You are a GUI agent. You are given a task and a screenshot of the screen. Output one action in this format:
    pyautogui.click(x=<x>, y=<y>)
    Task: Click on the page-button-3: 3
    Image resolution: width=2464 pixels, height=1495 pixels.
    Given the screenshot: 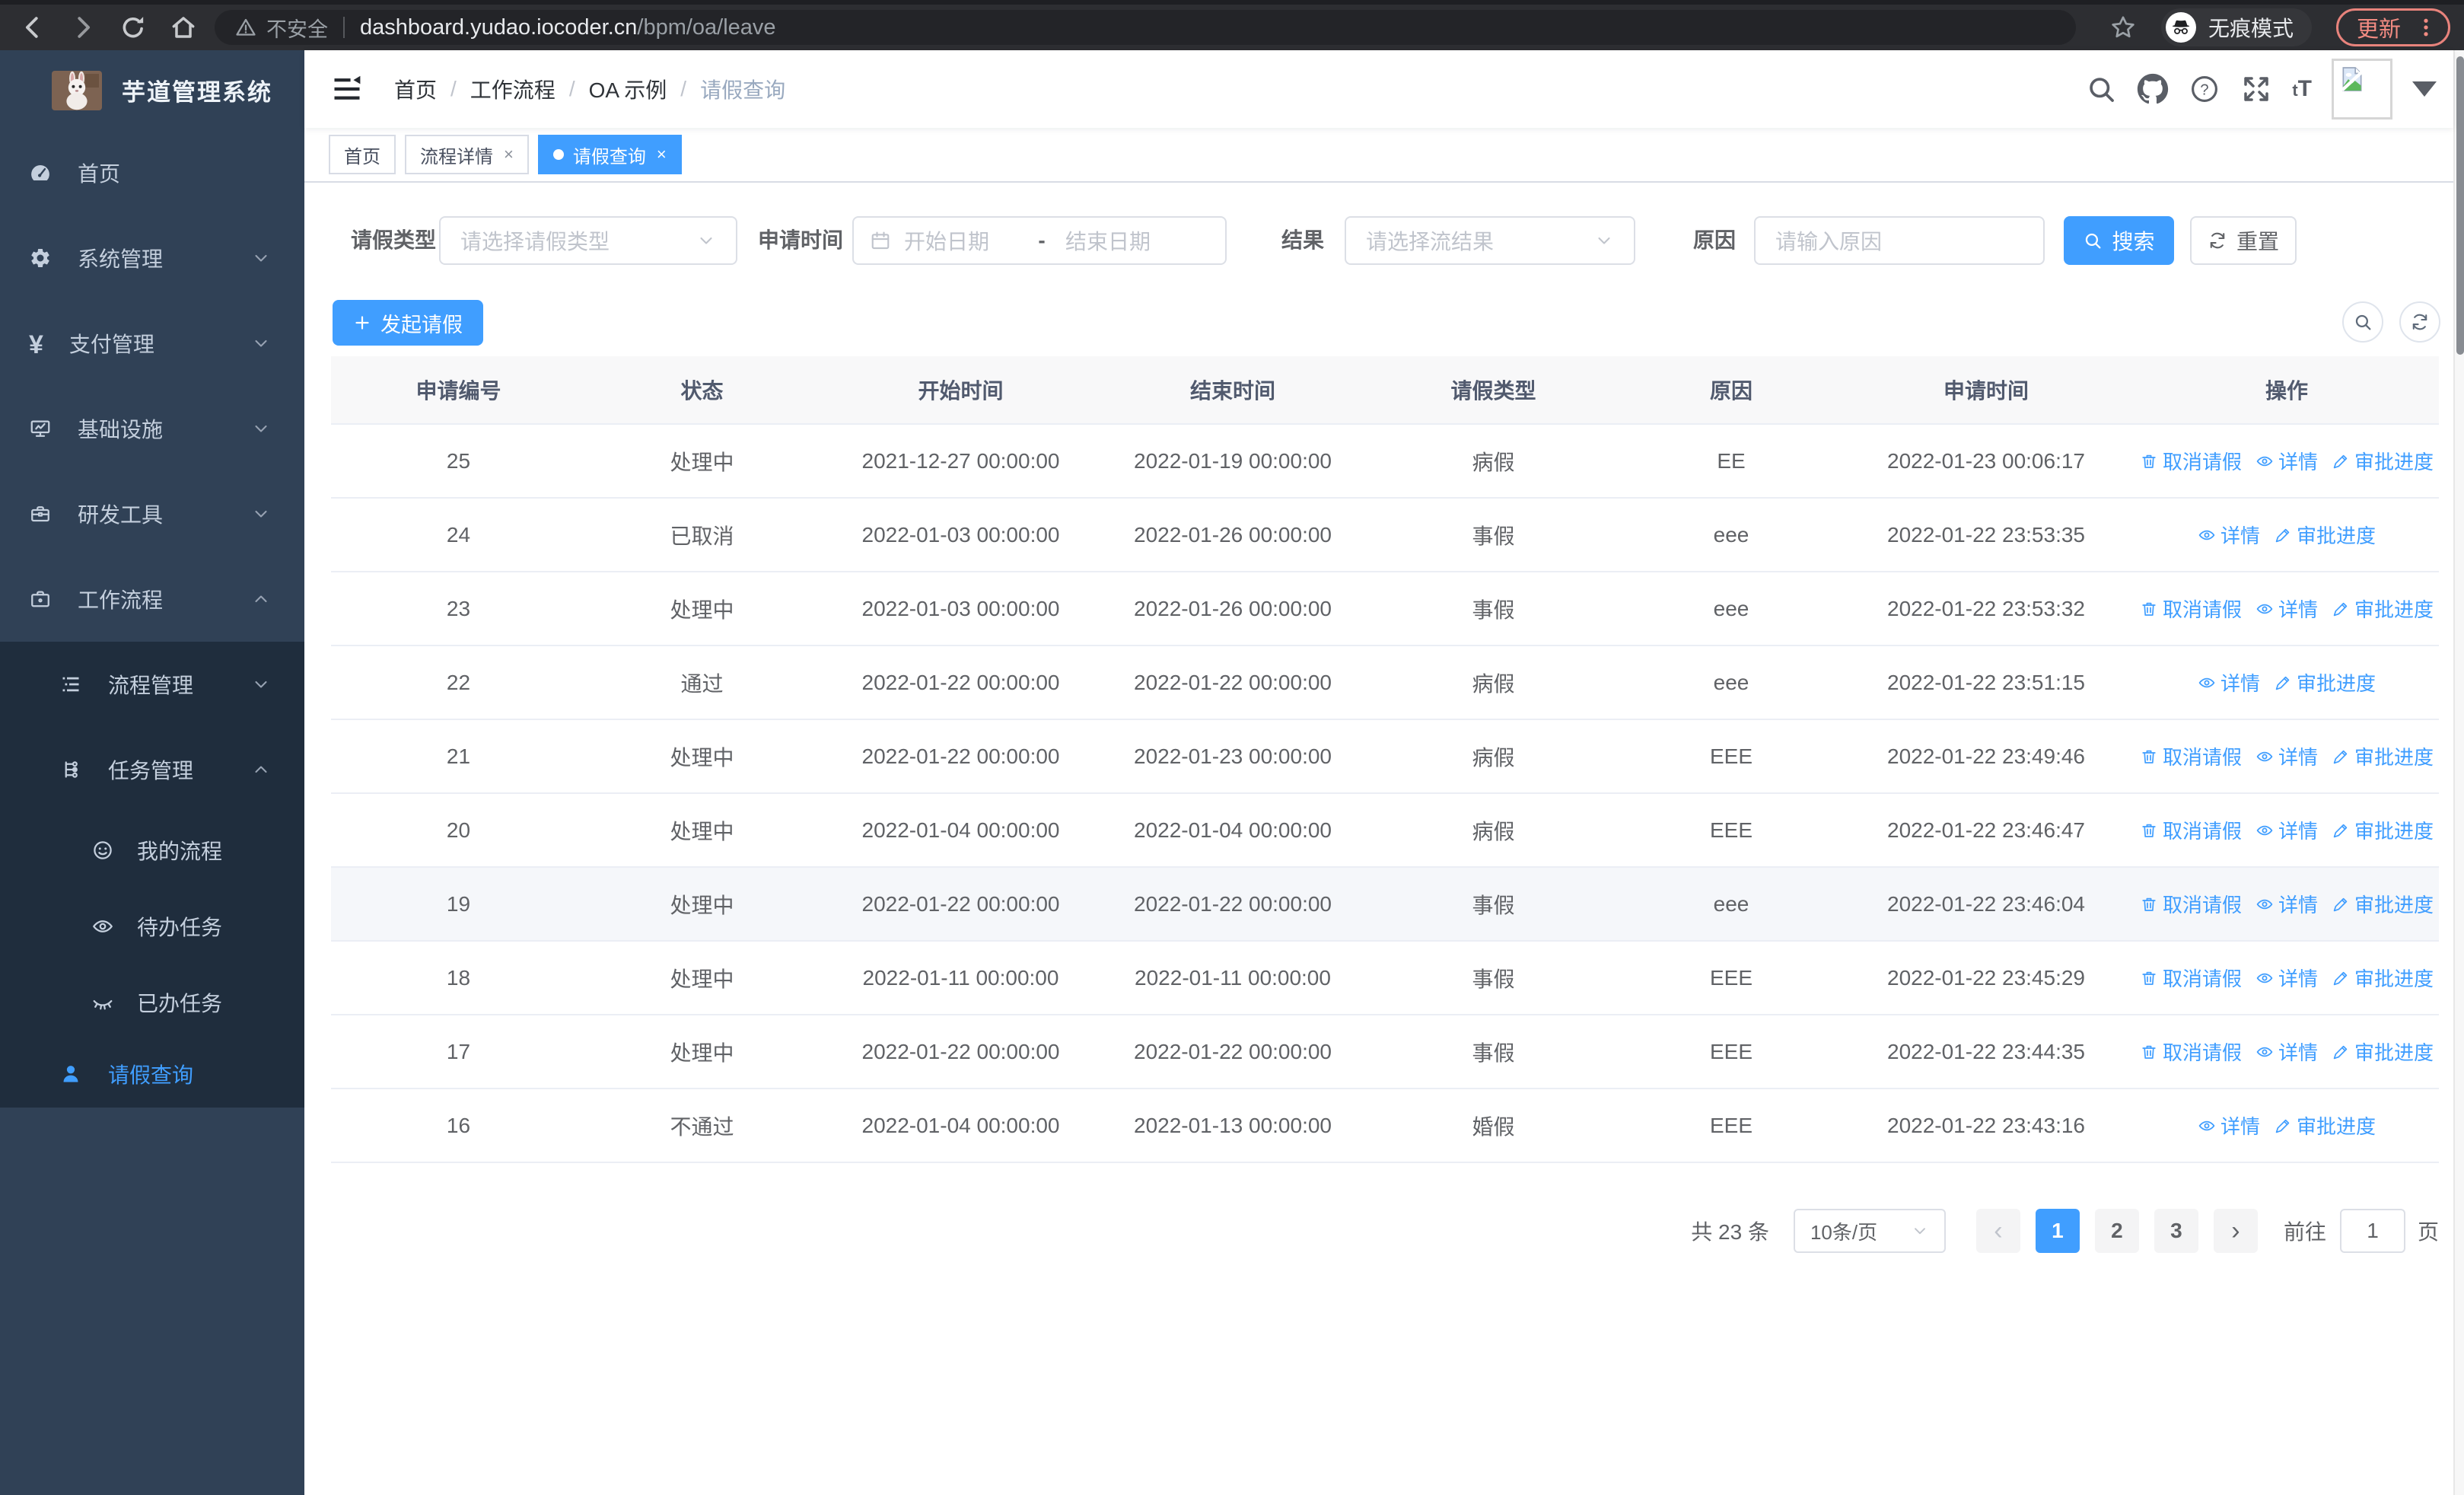 What is the action you would take?
    pyautogui.click(x=2176, y=1231)
    